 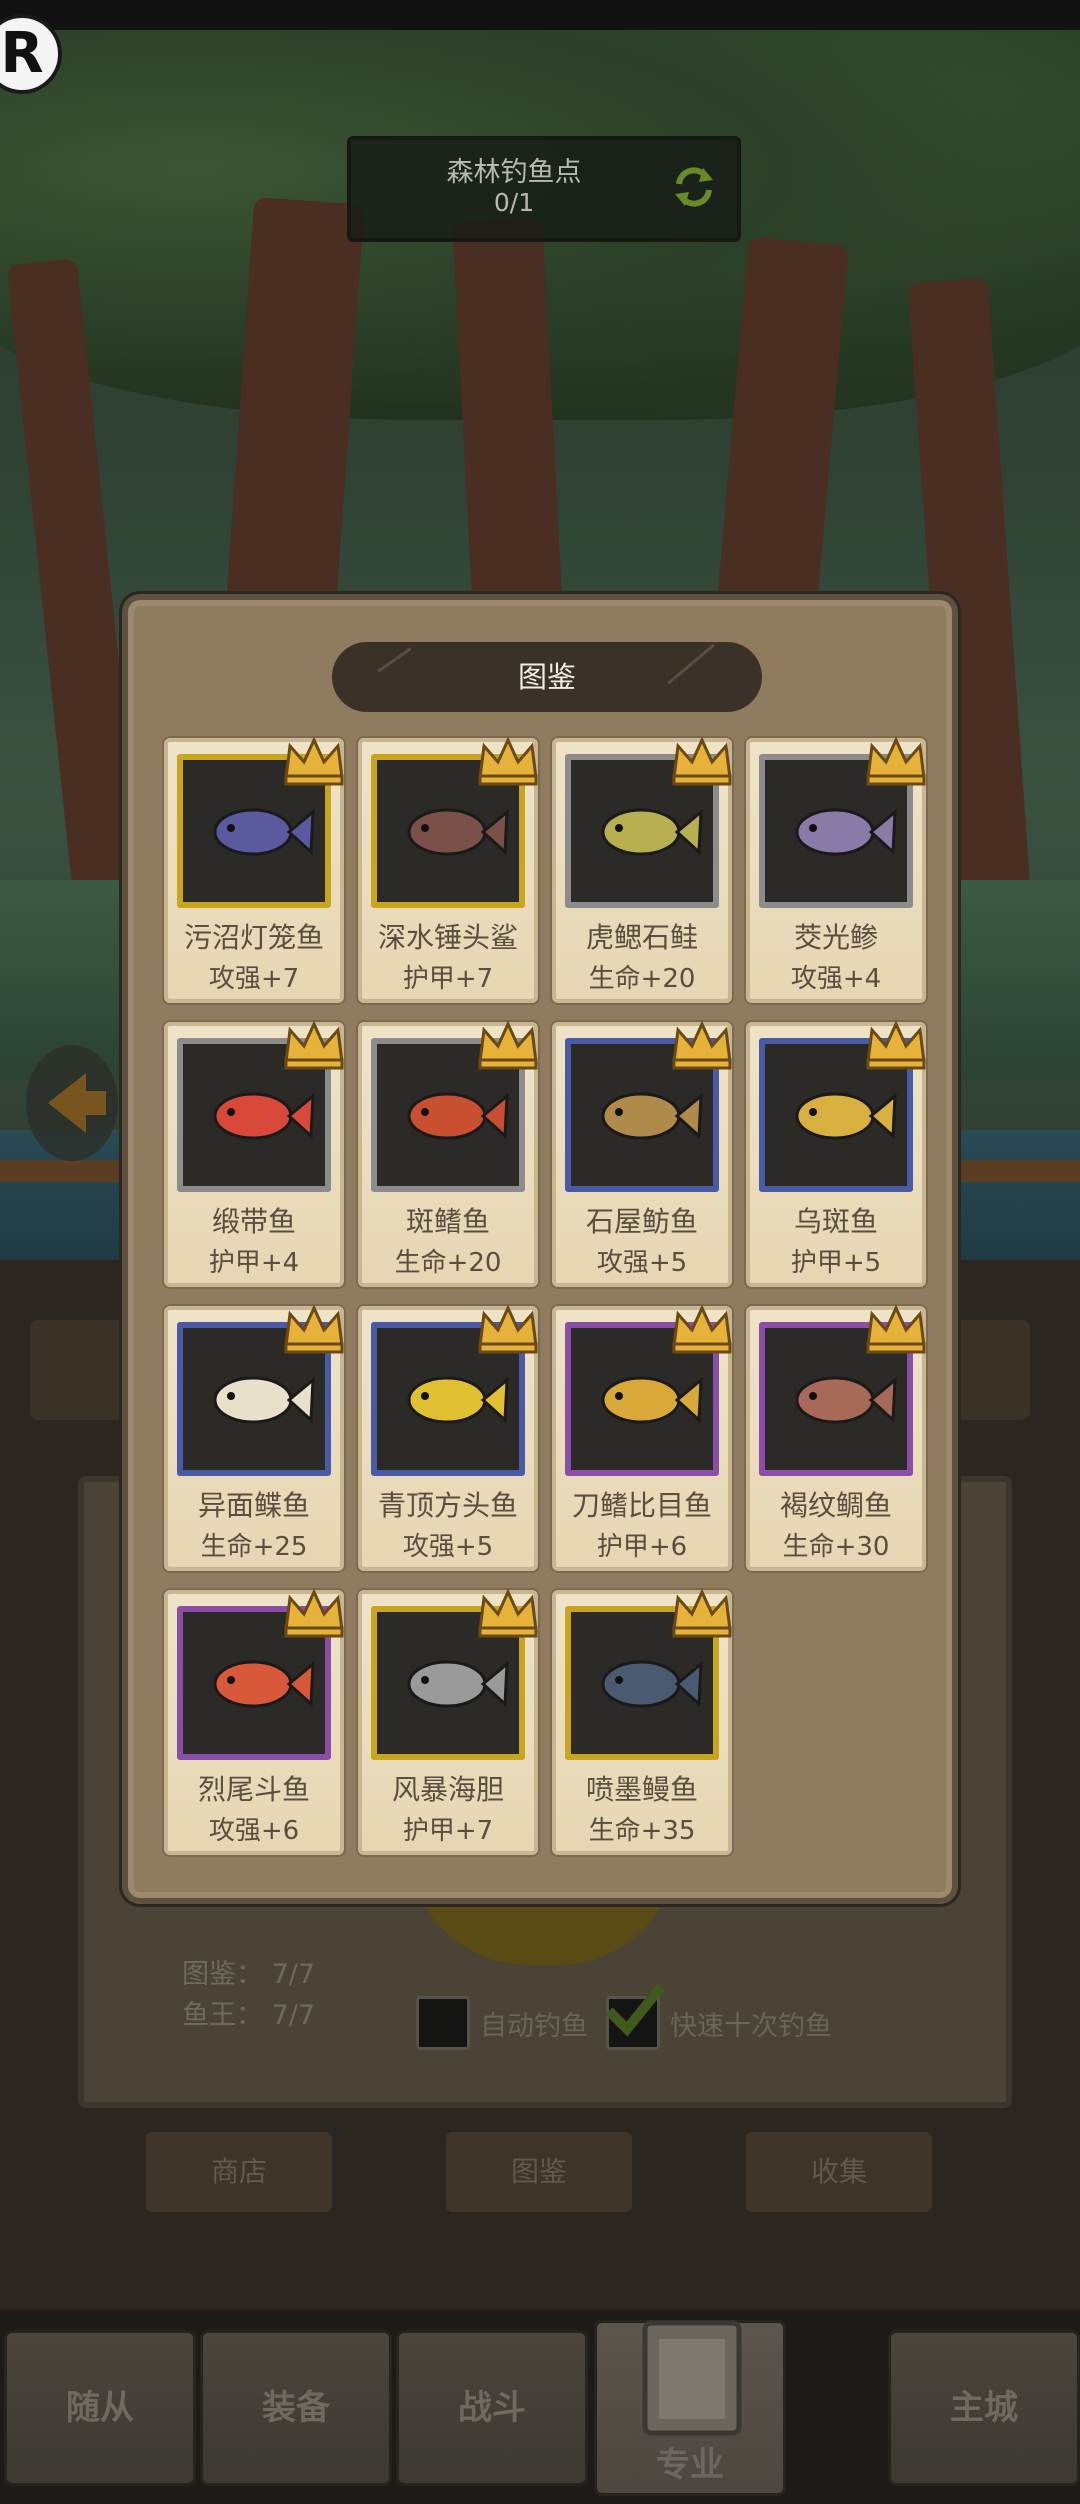 What do you see at coordinates (254, 1153) in the screenshot?
I see `codex-card: 缎带鱼护甲+4` at bounding box center [254, 1153].